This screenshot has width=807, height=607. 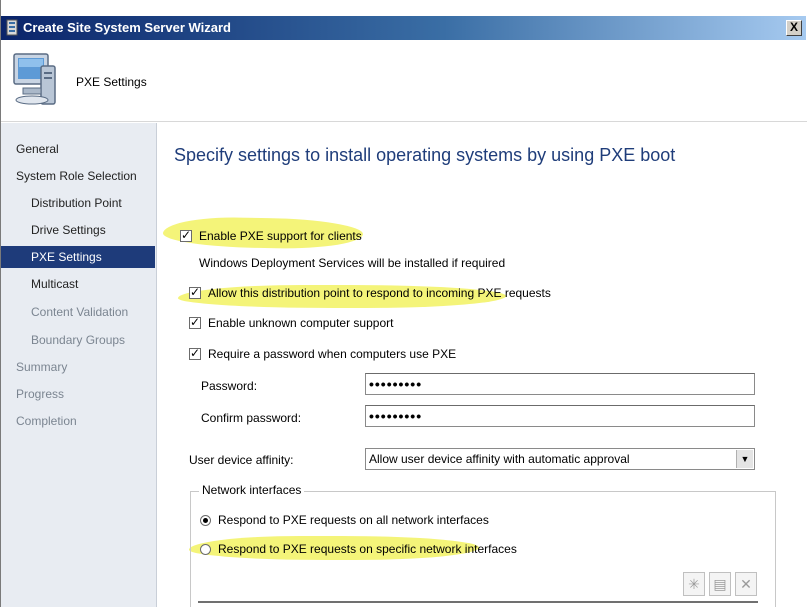 I want to click on properties-icon: ▤, so click(x=720, y=584).